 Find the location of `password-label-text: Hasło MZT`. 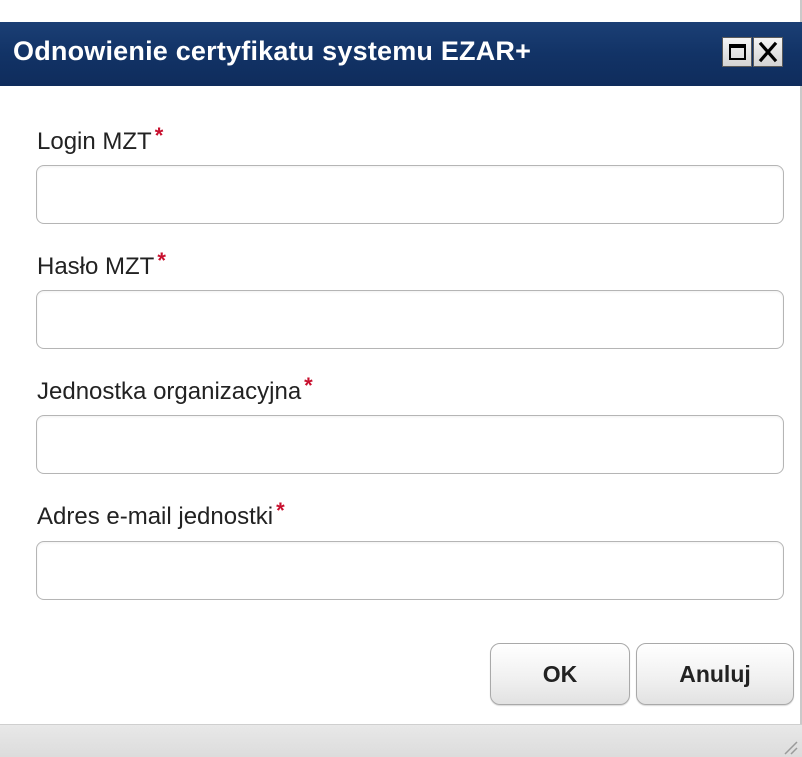

password-label-text: Hasło MZT is located at coordinates (96, 266).